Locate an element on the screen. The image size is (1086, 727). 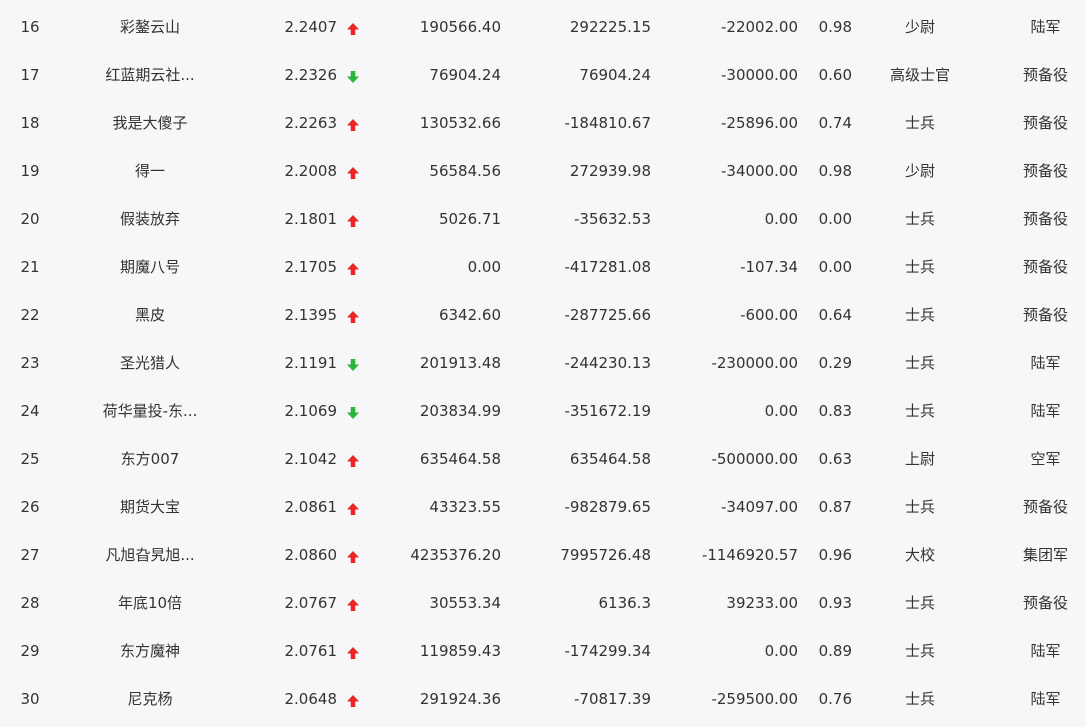
ratio-cell: 0.96 is located at coordinates (835, 555).